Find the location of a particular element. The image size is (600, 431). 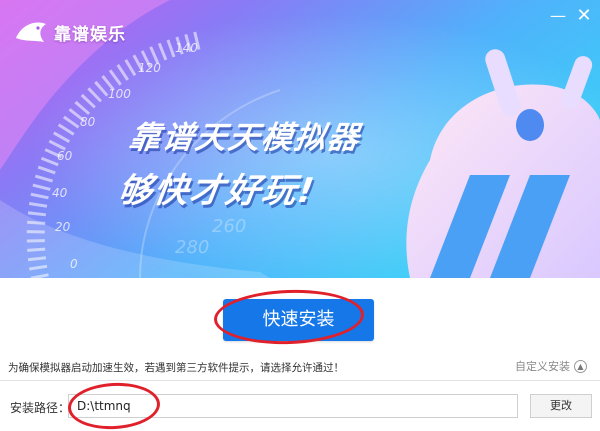

install-path-input is located at coordinates (293, 406).